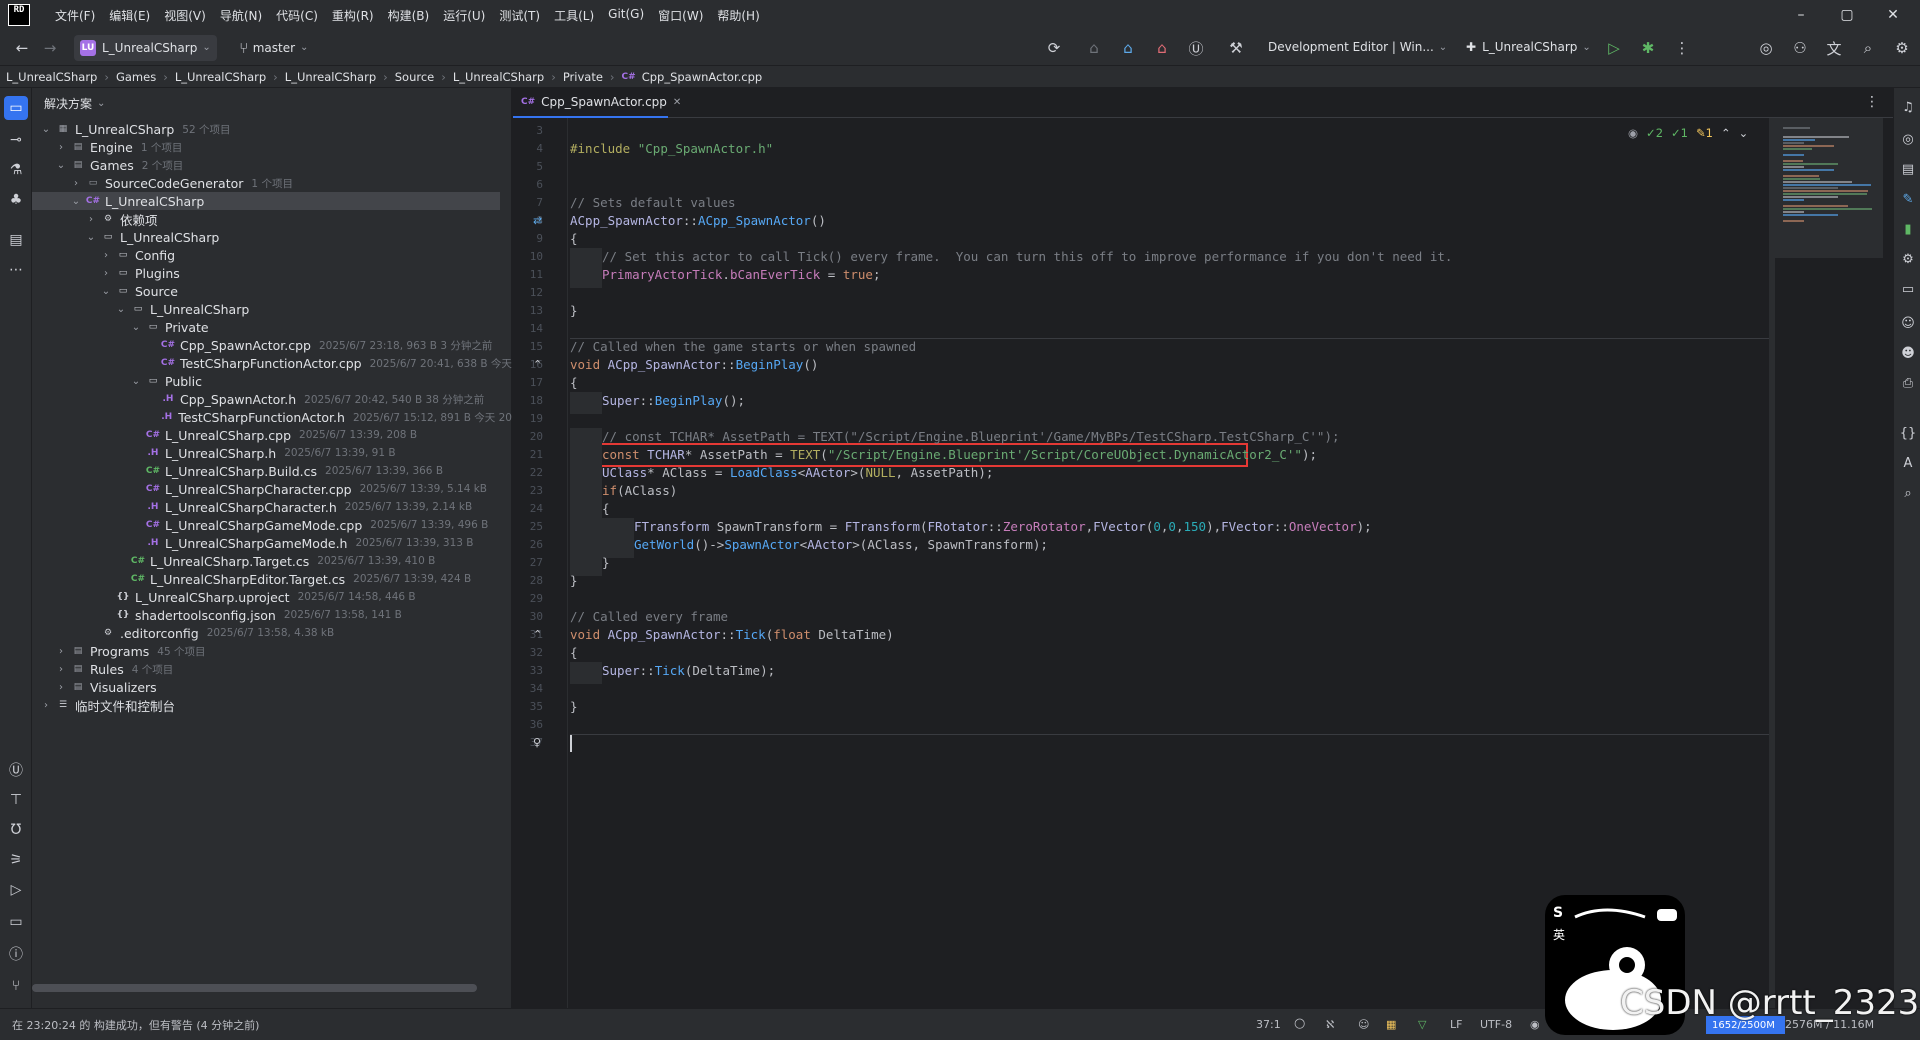 This screenshot has width=1920, height=1040. I want to click on tab-cpp-spawnactor: C# Cpp_SpawnActor.cpp ✕, so click(597, 103).